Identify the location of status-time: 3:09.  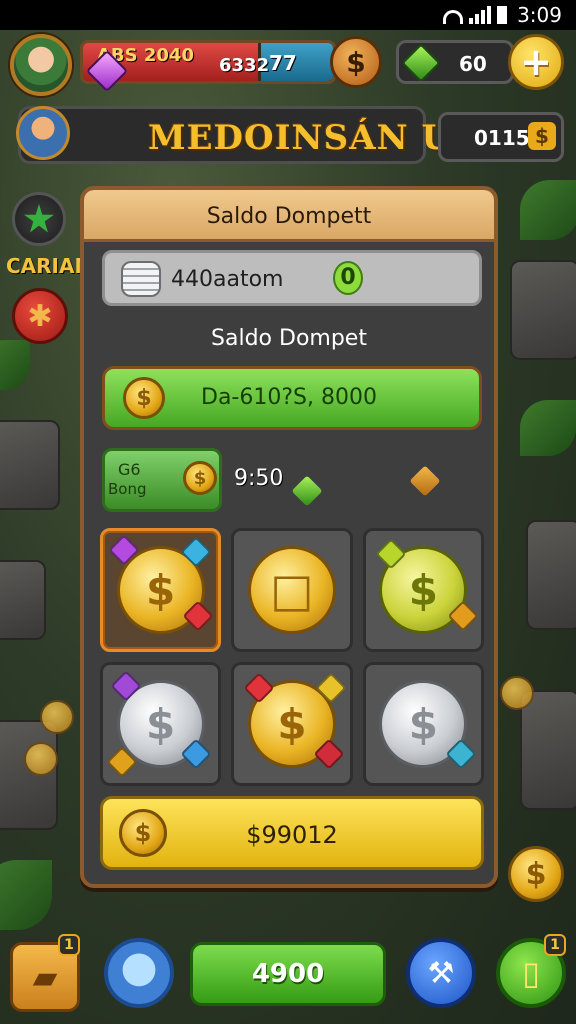
(539, 15).